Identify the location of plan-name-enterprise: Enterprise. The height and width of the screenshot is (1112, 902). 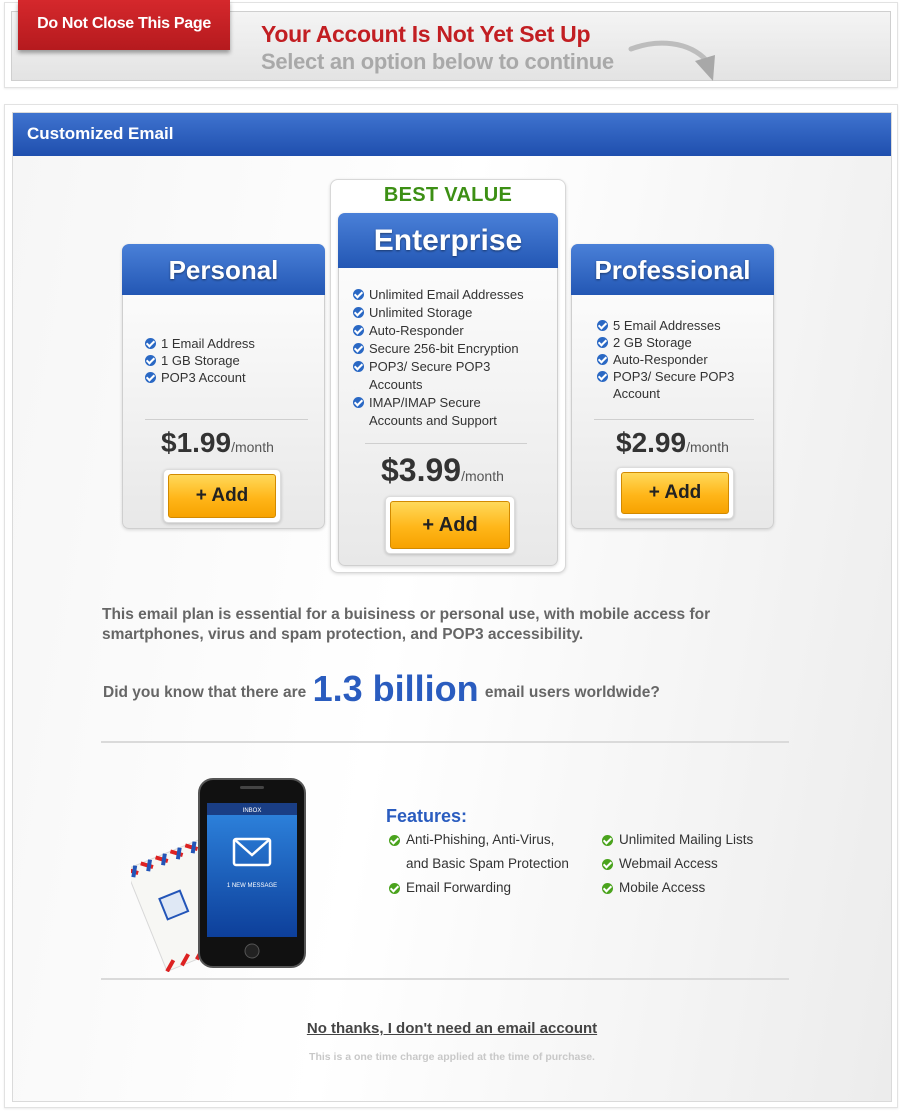
(448, 240).